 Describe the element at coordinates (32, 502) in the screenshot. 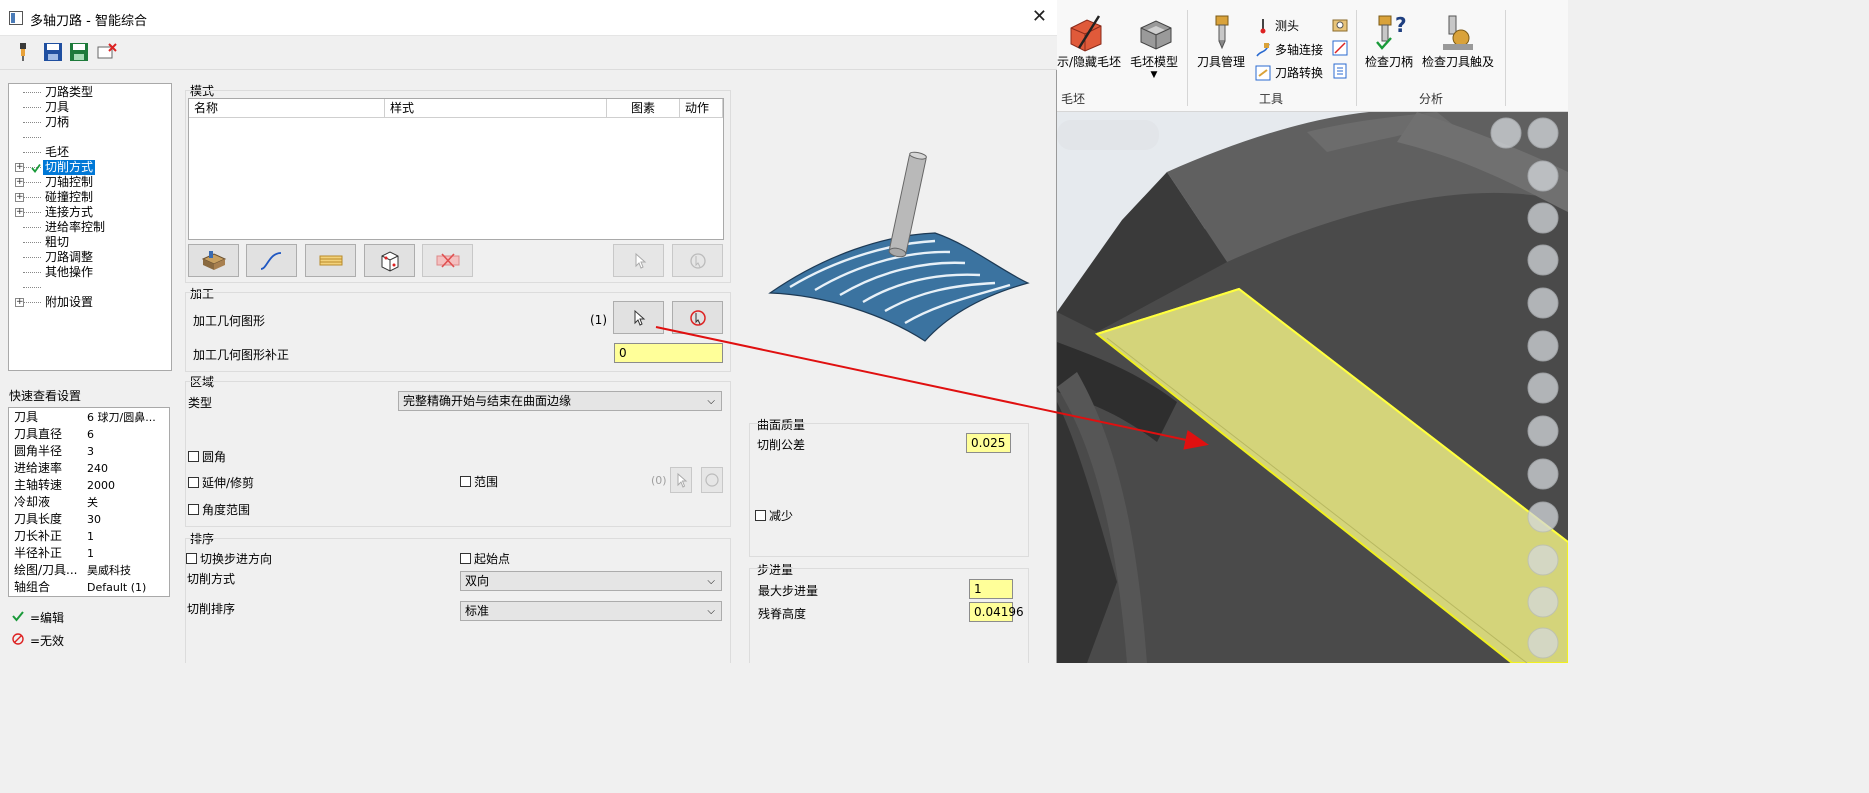

I see `setting-key: 冷却液` at that location.